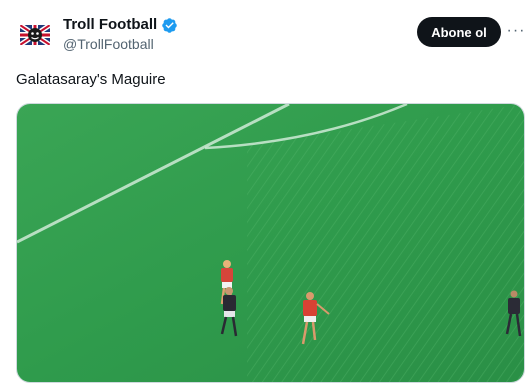 Image resolution: width=531 pixels, height=387 pixels. I want to click on author-avatar, so click(35, 35).